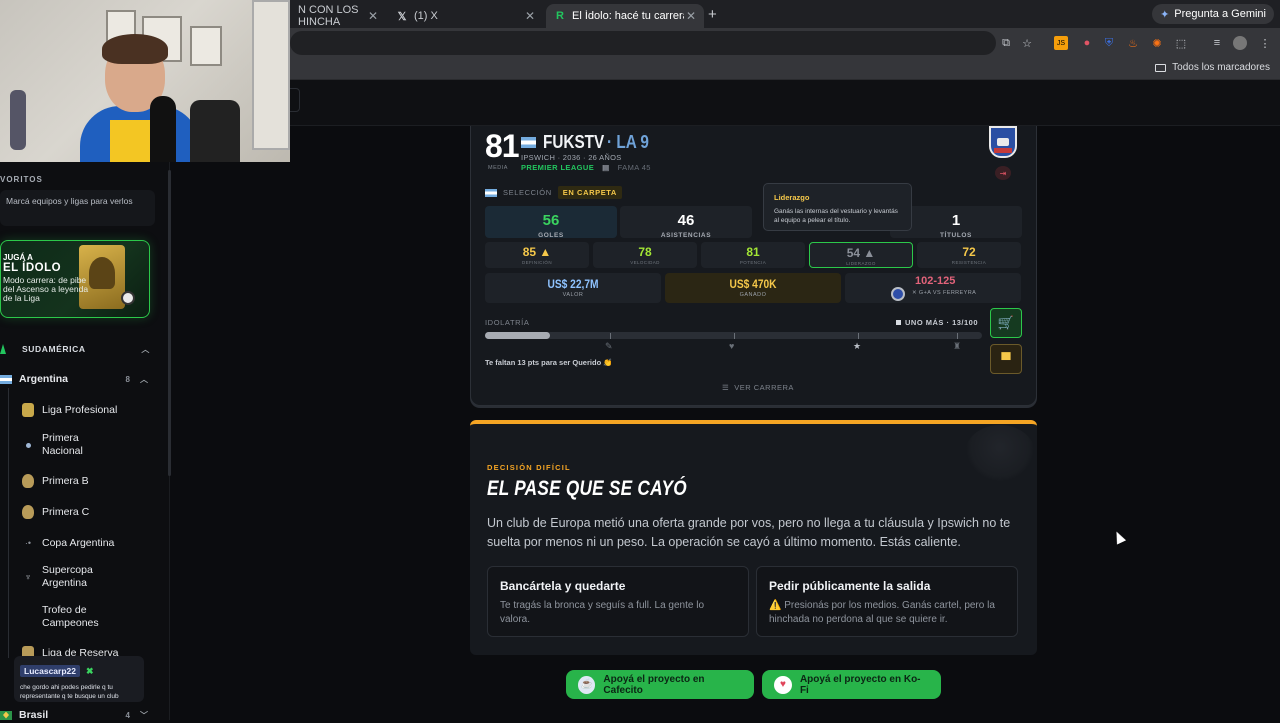  What do you see at coordinates (643, 43) in the screenshot?
I see `address-bar` at bounding box center [643, 43].